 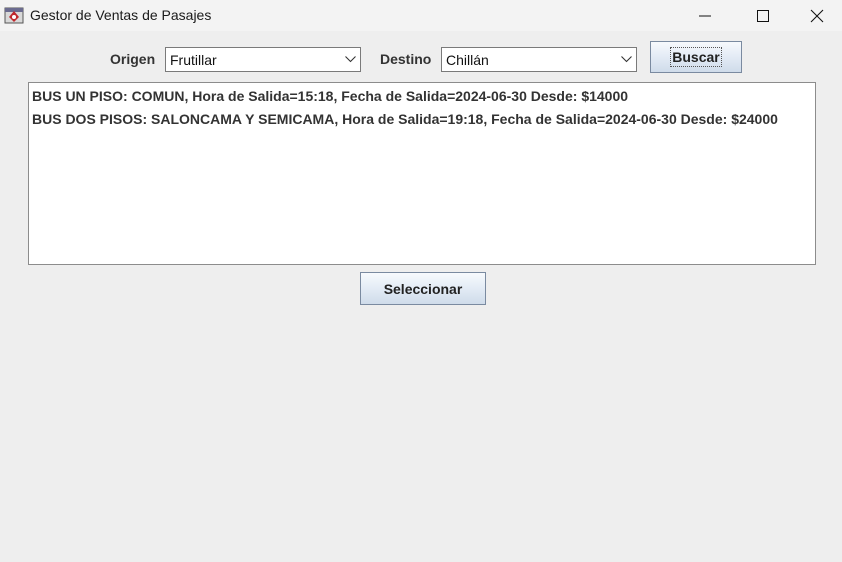 I want to click on destino-label: Destino, so click(x=406, y=59).